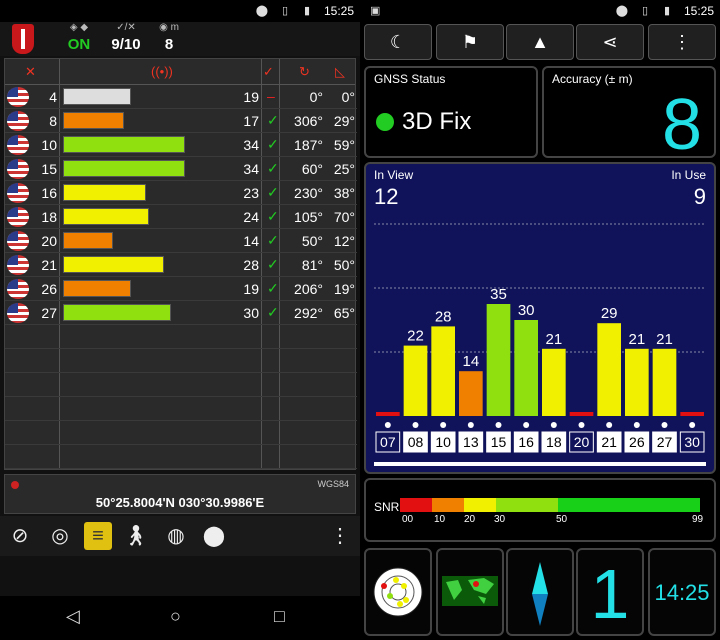 The image size is (720, 640). I want to click on home-icon: ○, so click(175, 616).